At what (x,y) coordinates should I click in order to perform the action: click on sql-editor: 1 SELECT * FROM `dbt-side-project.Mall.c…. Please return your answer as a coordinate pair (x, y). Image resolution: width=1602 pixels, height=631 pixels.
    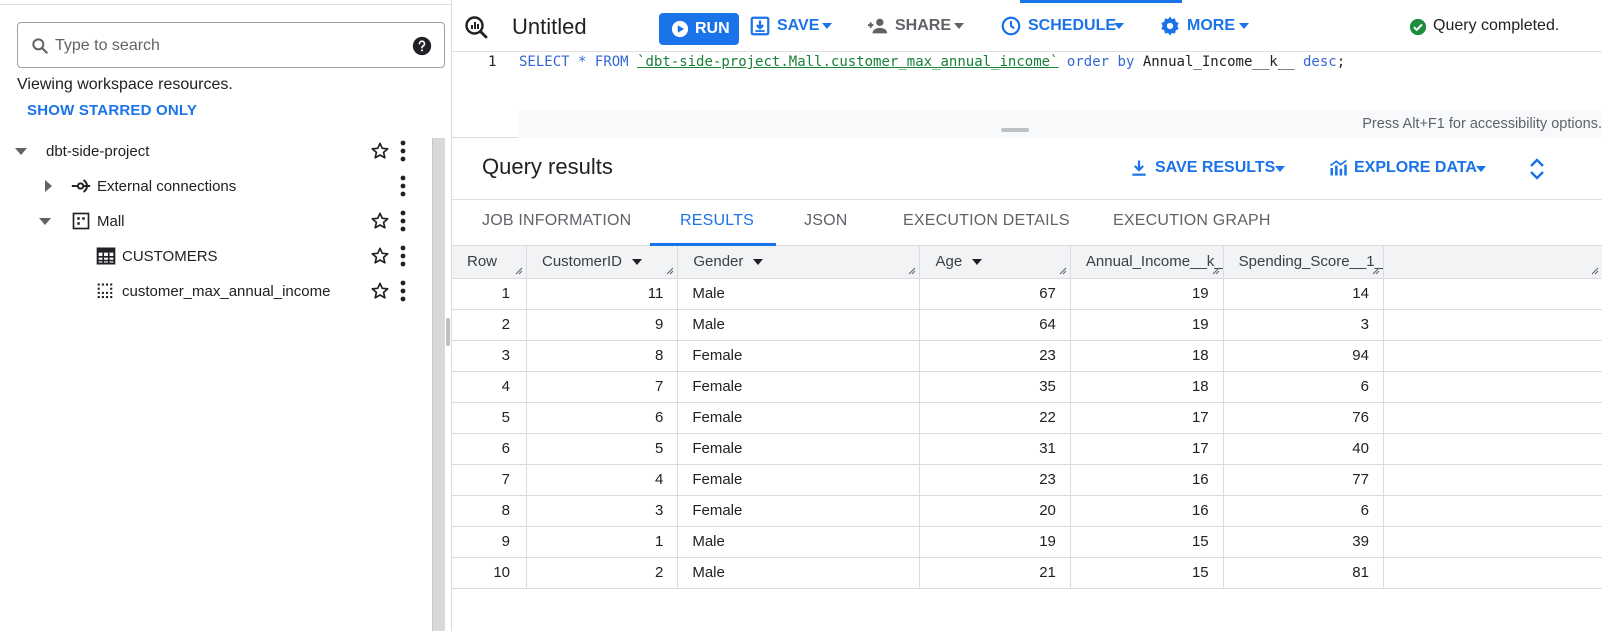
    Looking at the image, I should click on (1027, 95).